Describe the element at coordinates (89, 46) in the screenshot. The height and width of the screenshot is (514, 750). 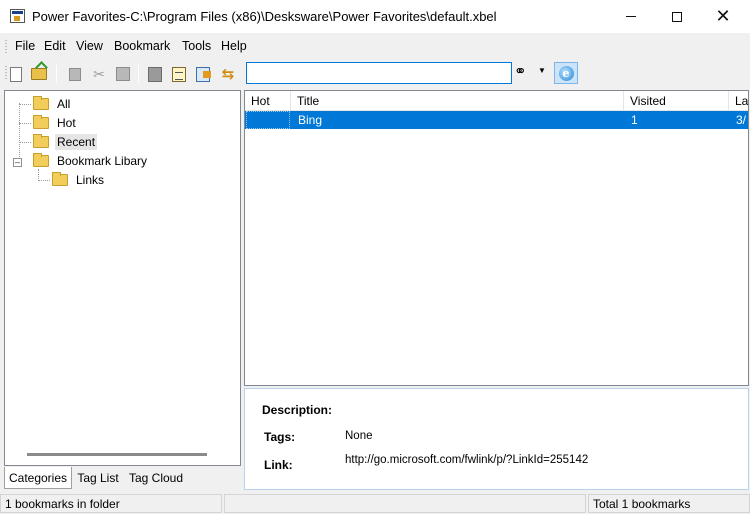
I see `menu-view: View` at that location.